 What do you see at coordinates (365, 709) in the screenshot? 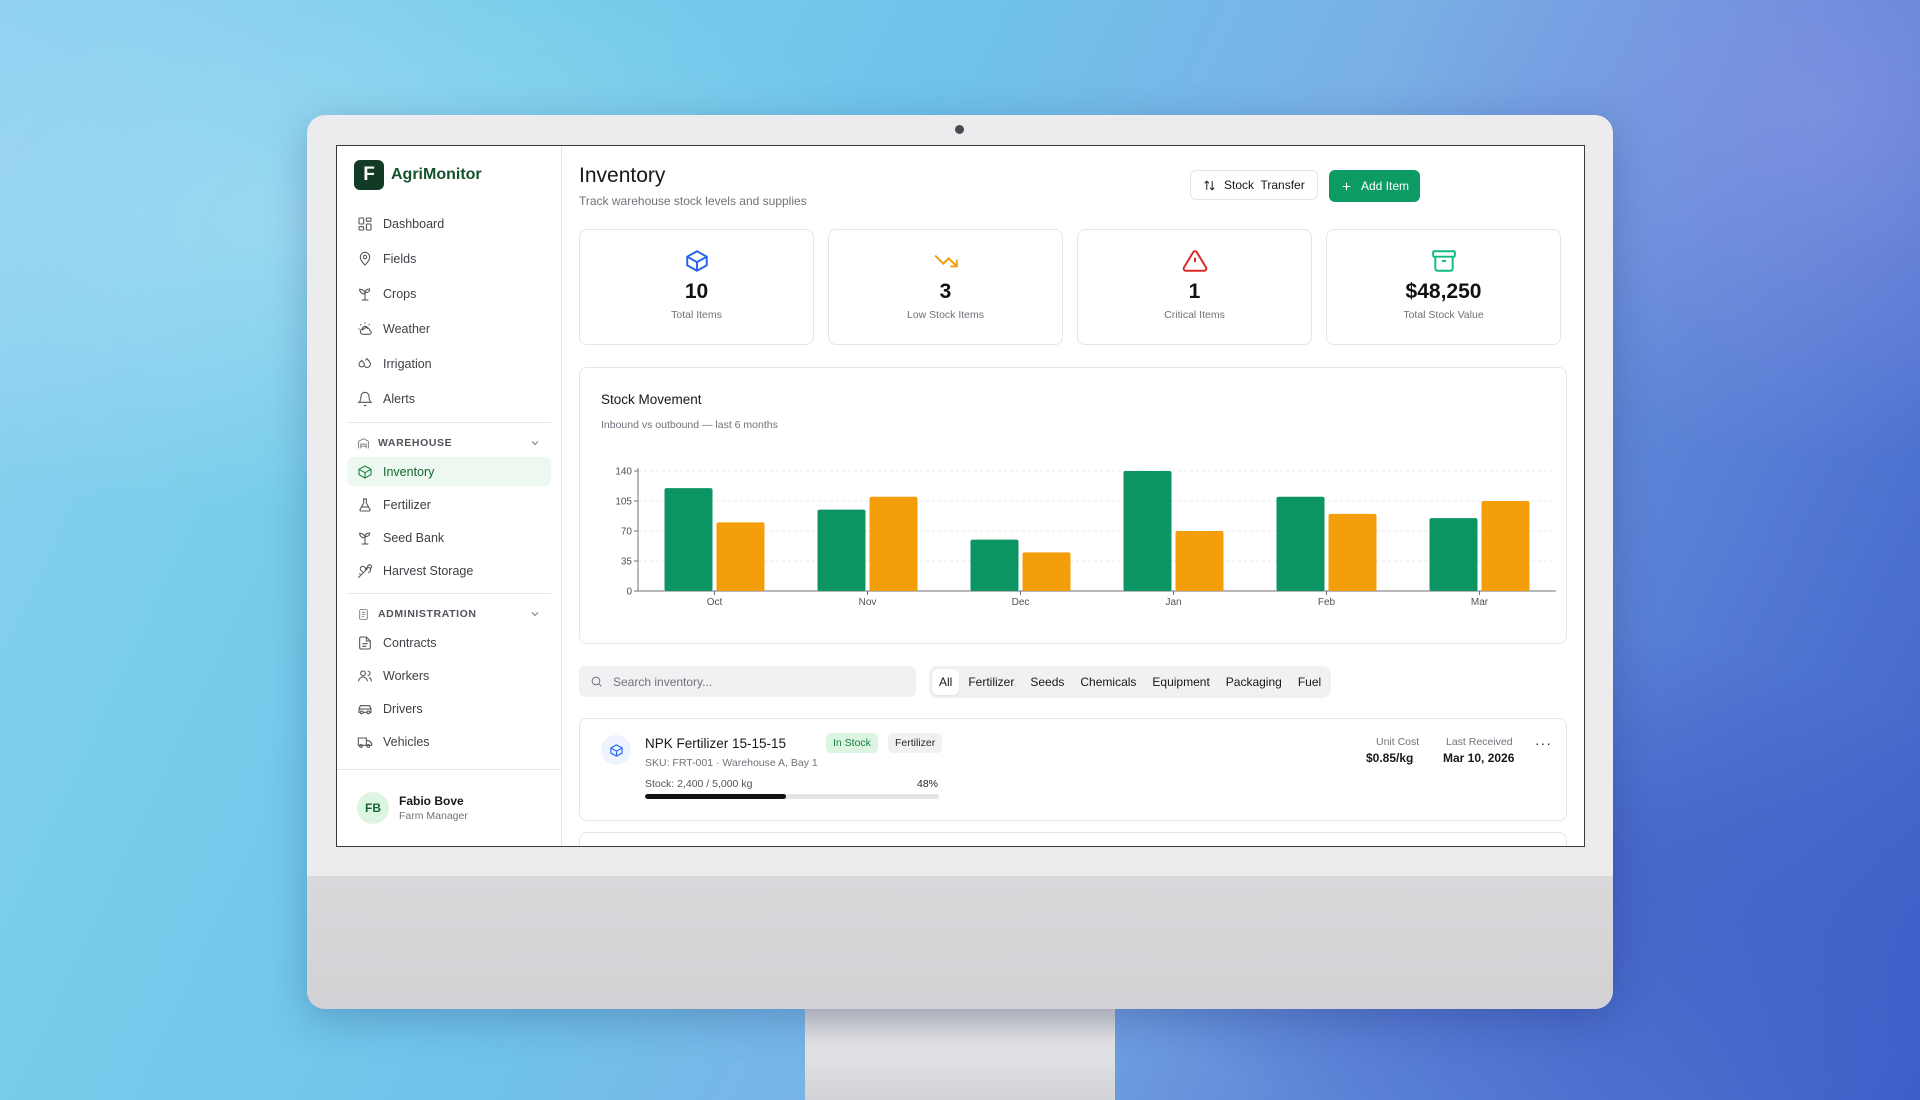
I see `car-icon` at bounding box center [365, 709].